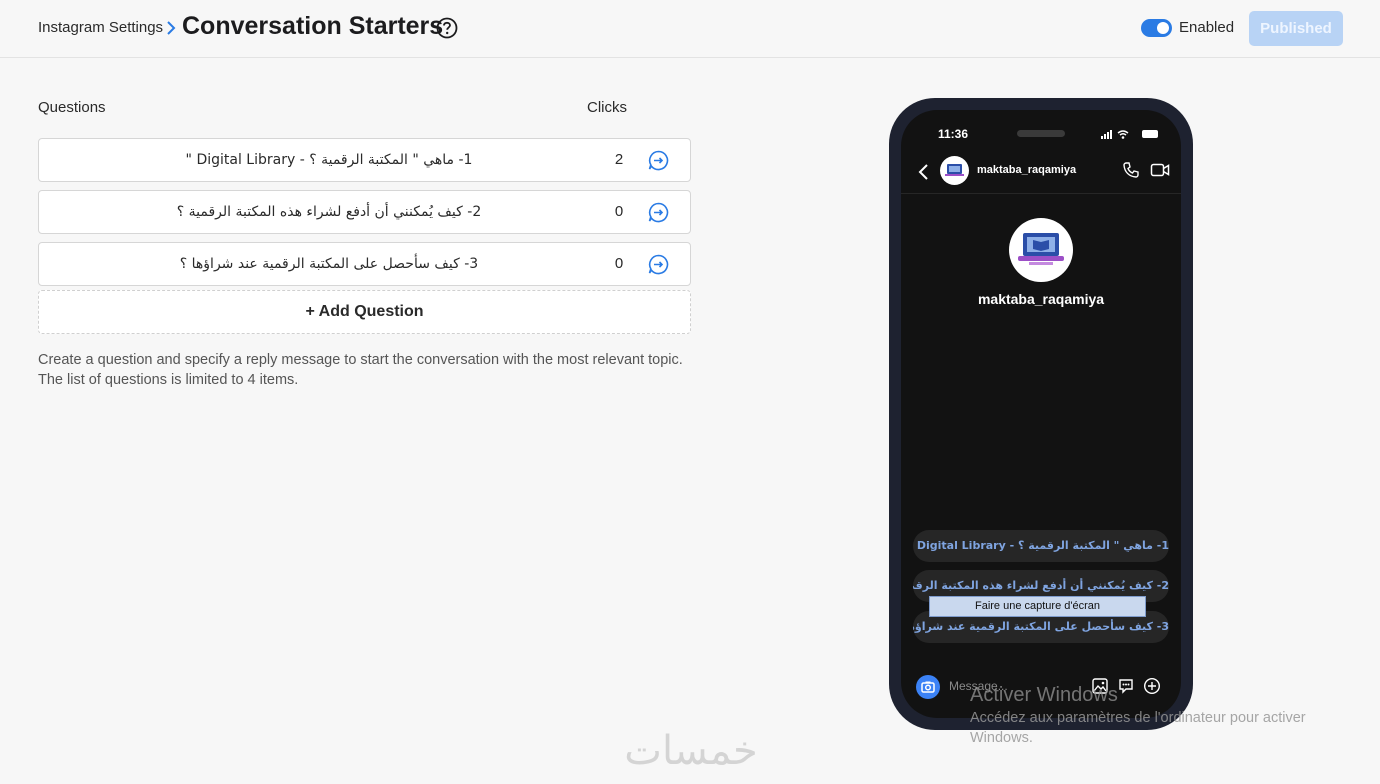  I want to click on question-clicks: 2, so click(619, 159).